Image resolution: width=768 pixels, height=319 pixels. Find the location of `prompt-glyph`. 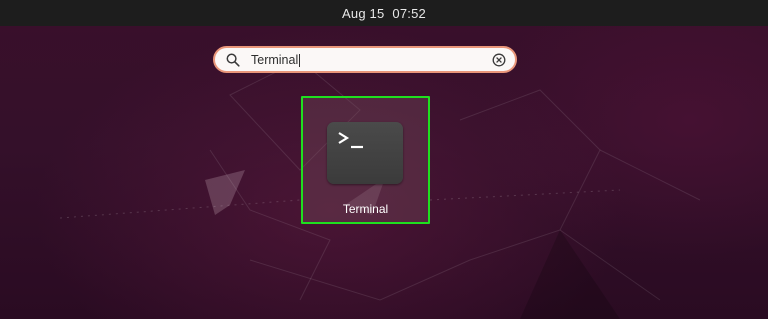

prompt-glyph is located at coordinates (350, 140).